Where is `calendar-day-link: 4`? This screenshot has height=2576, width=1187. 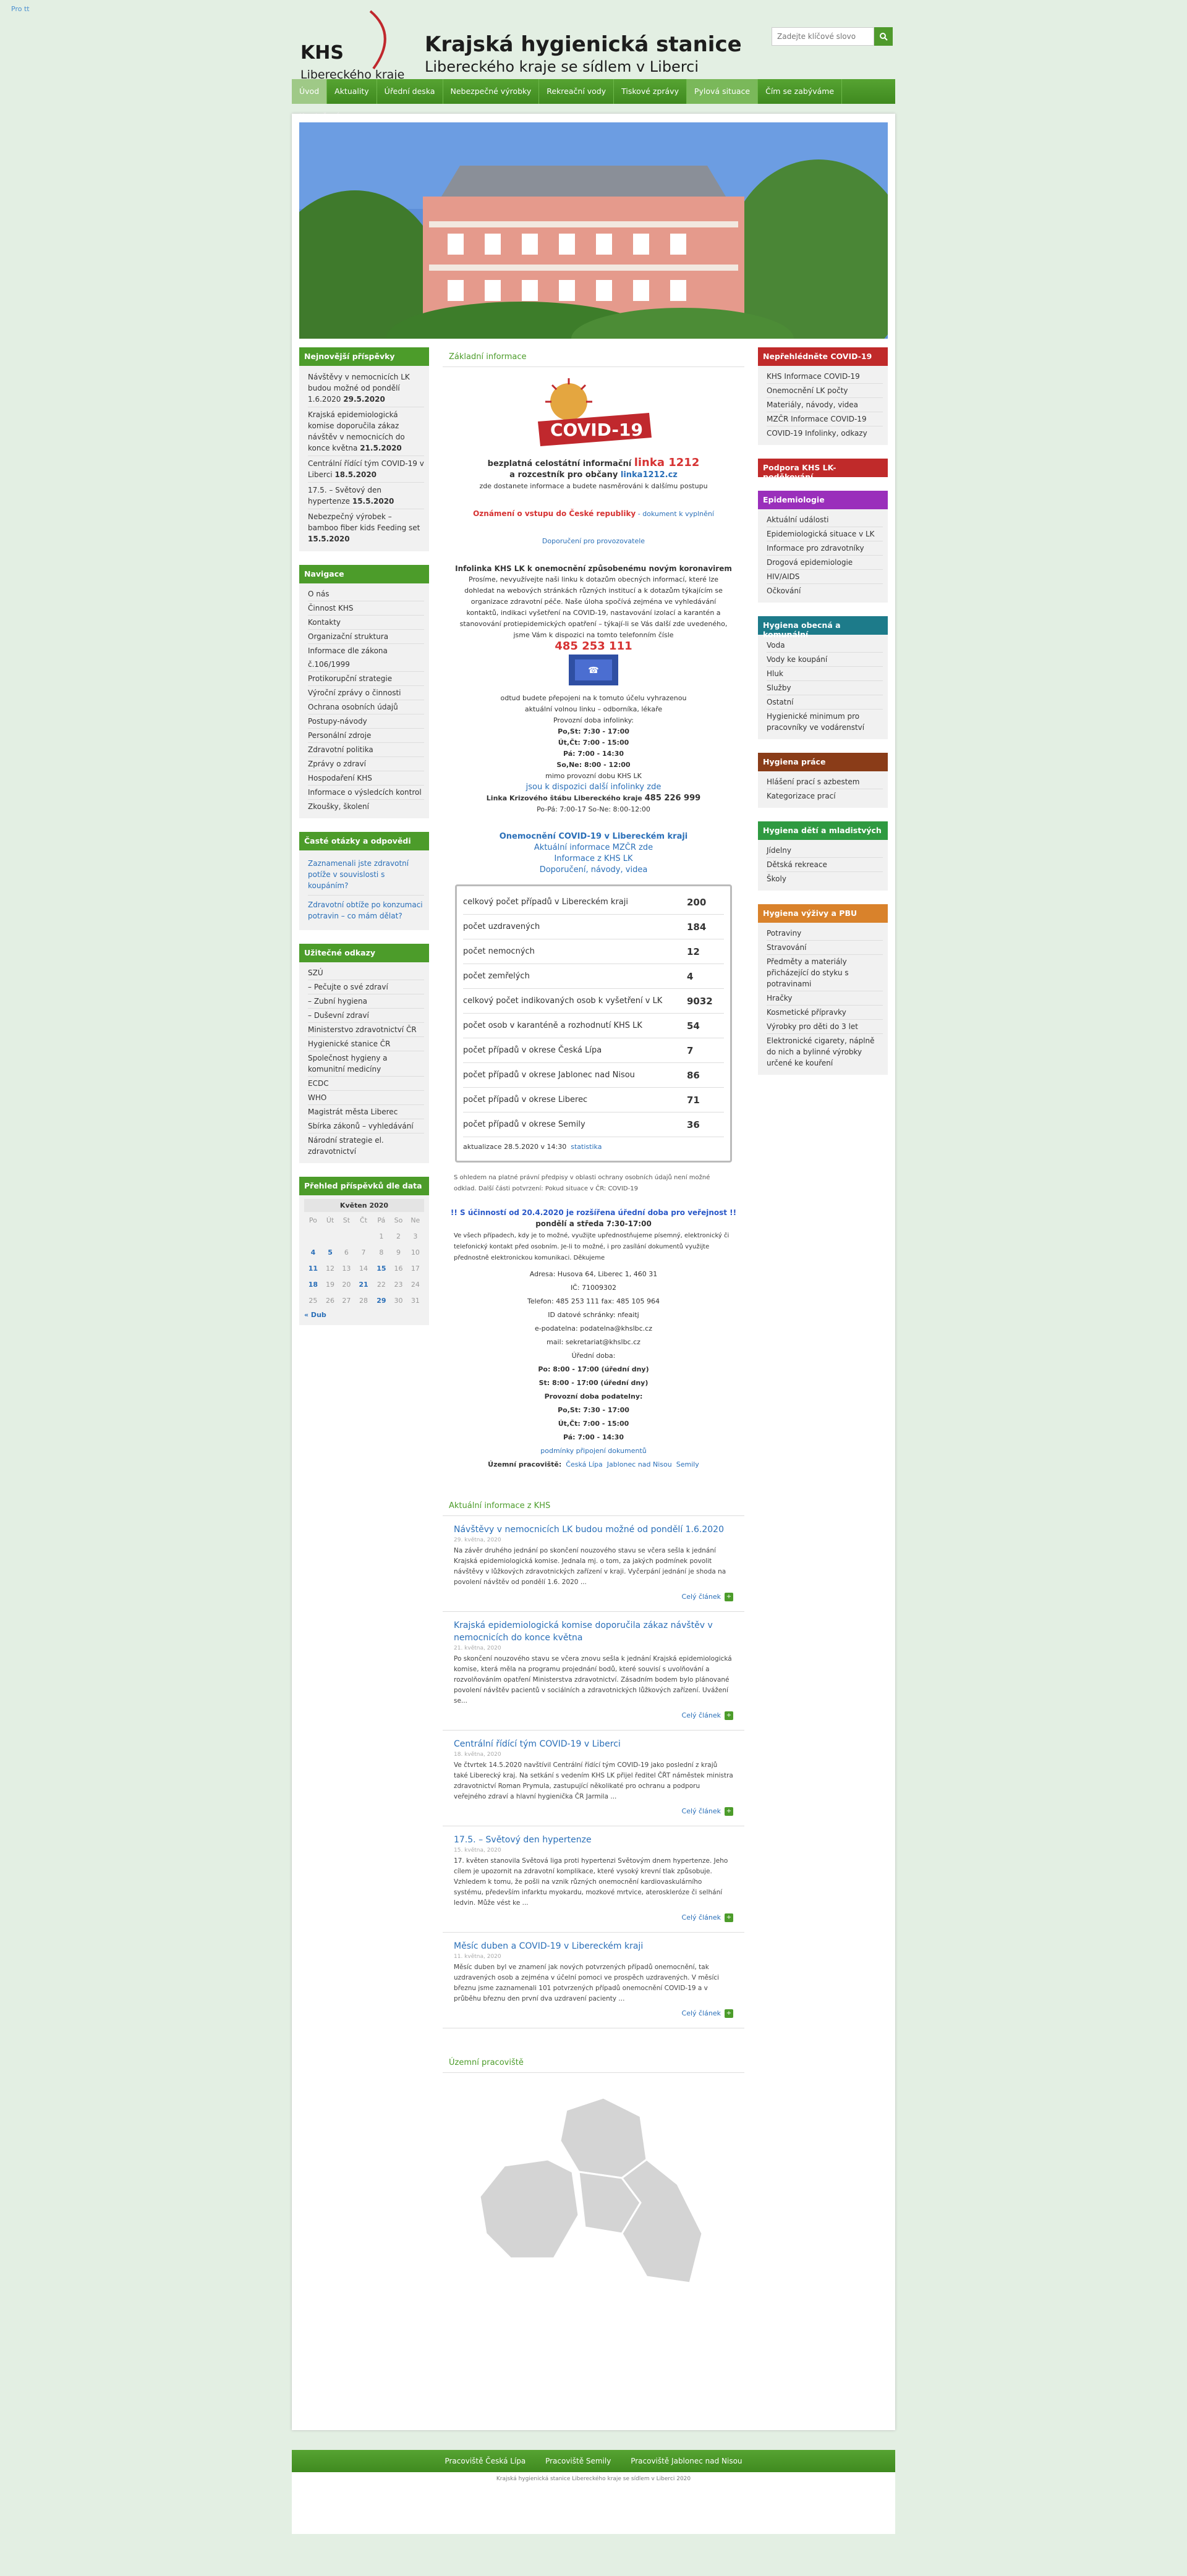 calendar-day-link: 4 is located at coordinates (313, 1252).